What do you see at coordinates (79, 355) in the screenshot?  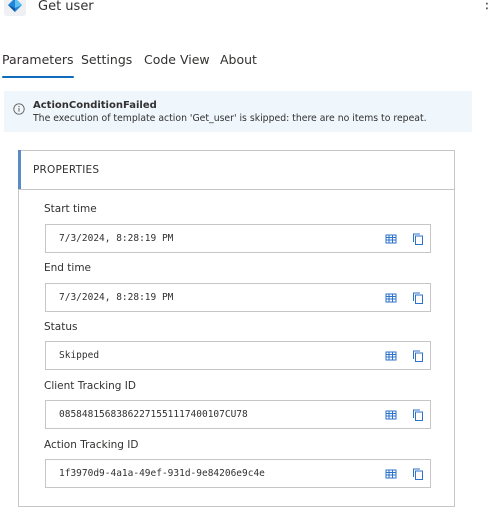 I see `field-value: Skipped` at bounding box center [79, 355].